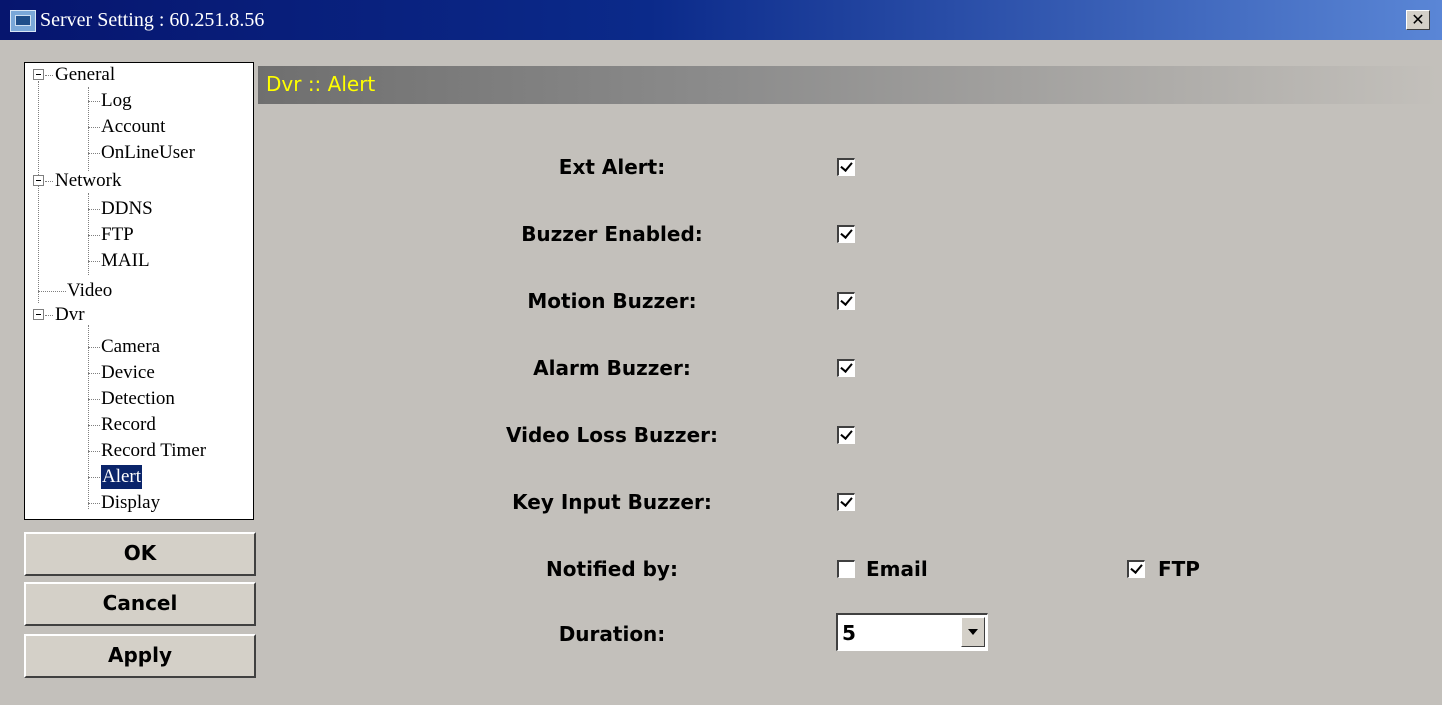 The height and width of the screenshot is (705, 1442). What do you see at coordinates (612, 569) in the screenshot?
I see `notified-by-label: Notified by:` at bounding box center [612, 569].